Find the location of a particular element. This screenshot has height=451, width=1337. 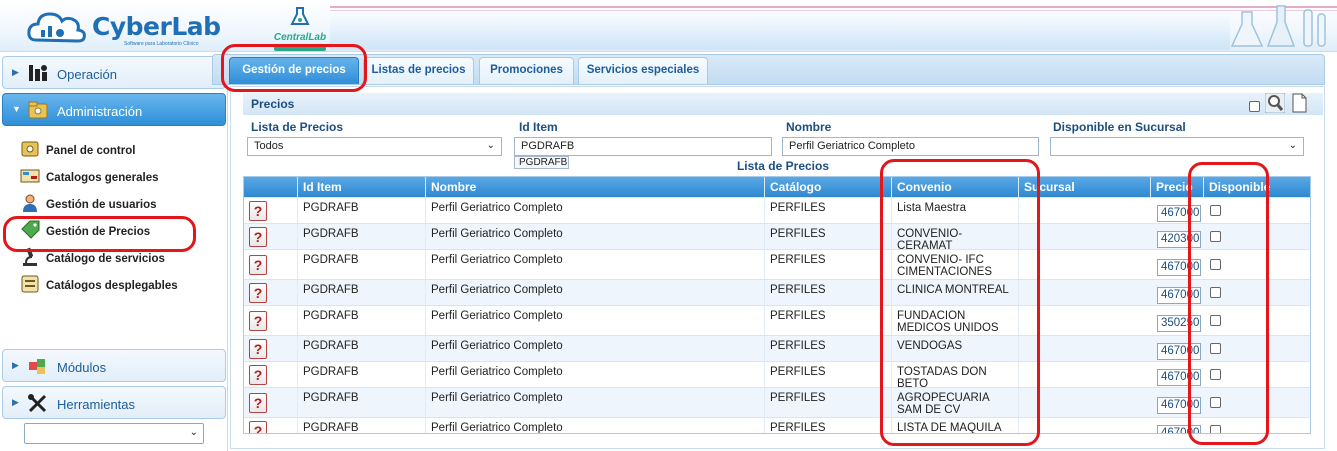

column-header-disponible: Disponible is located at coordinates (1256, 187).